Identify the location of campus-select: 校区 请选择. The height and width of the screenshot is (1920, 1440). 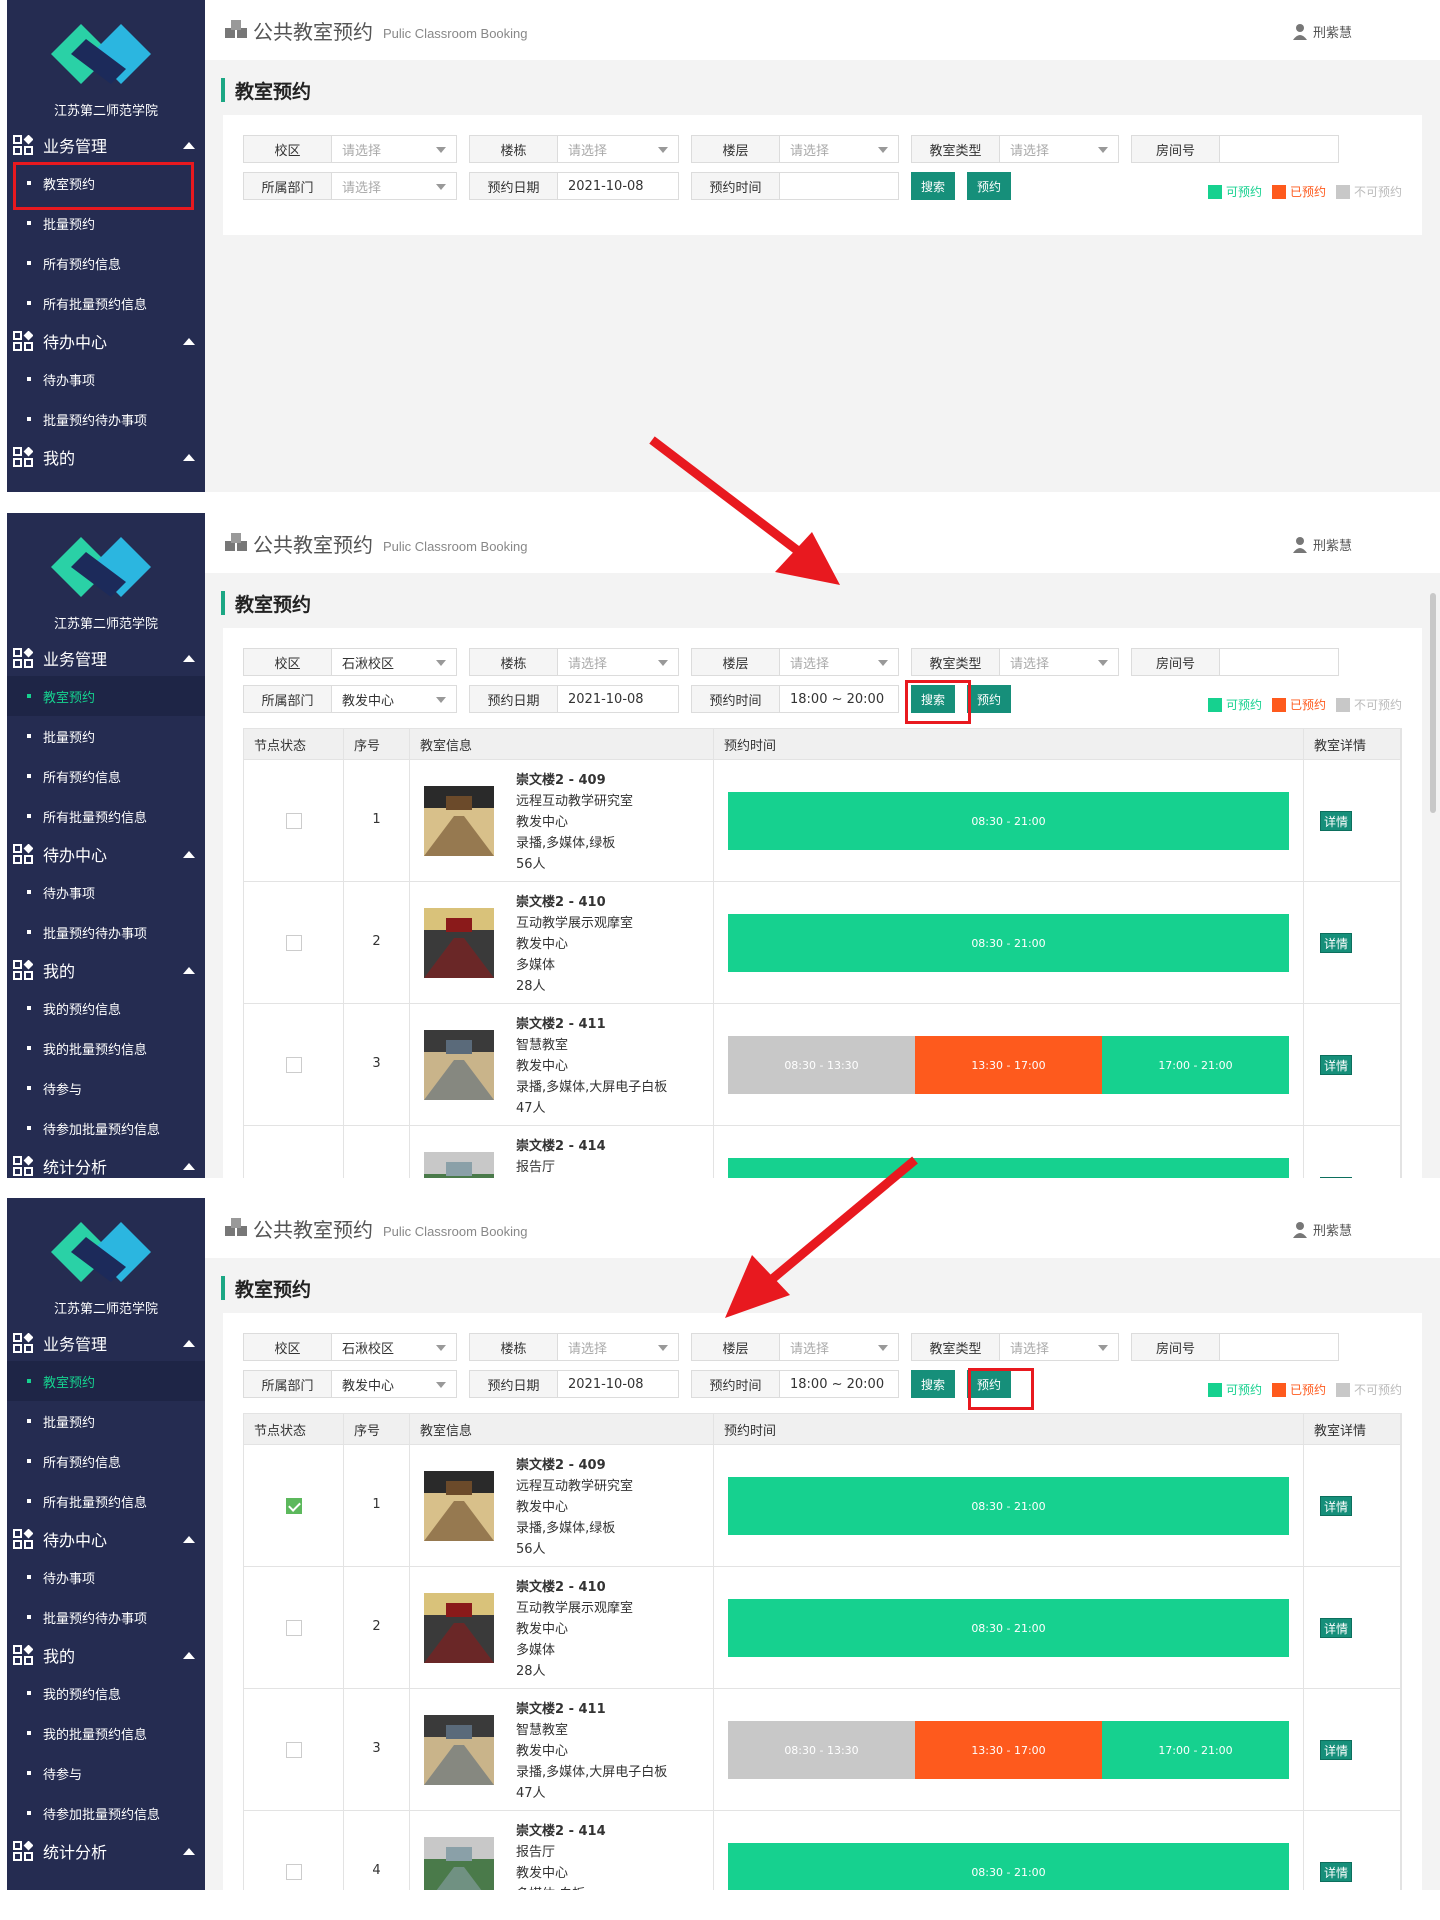
(350, 149).